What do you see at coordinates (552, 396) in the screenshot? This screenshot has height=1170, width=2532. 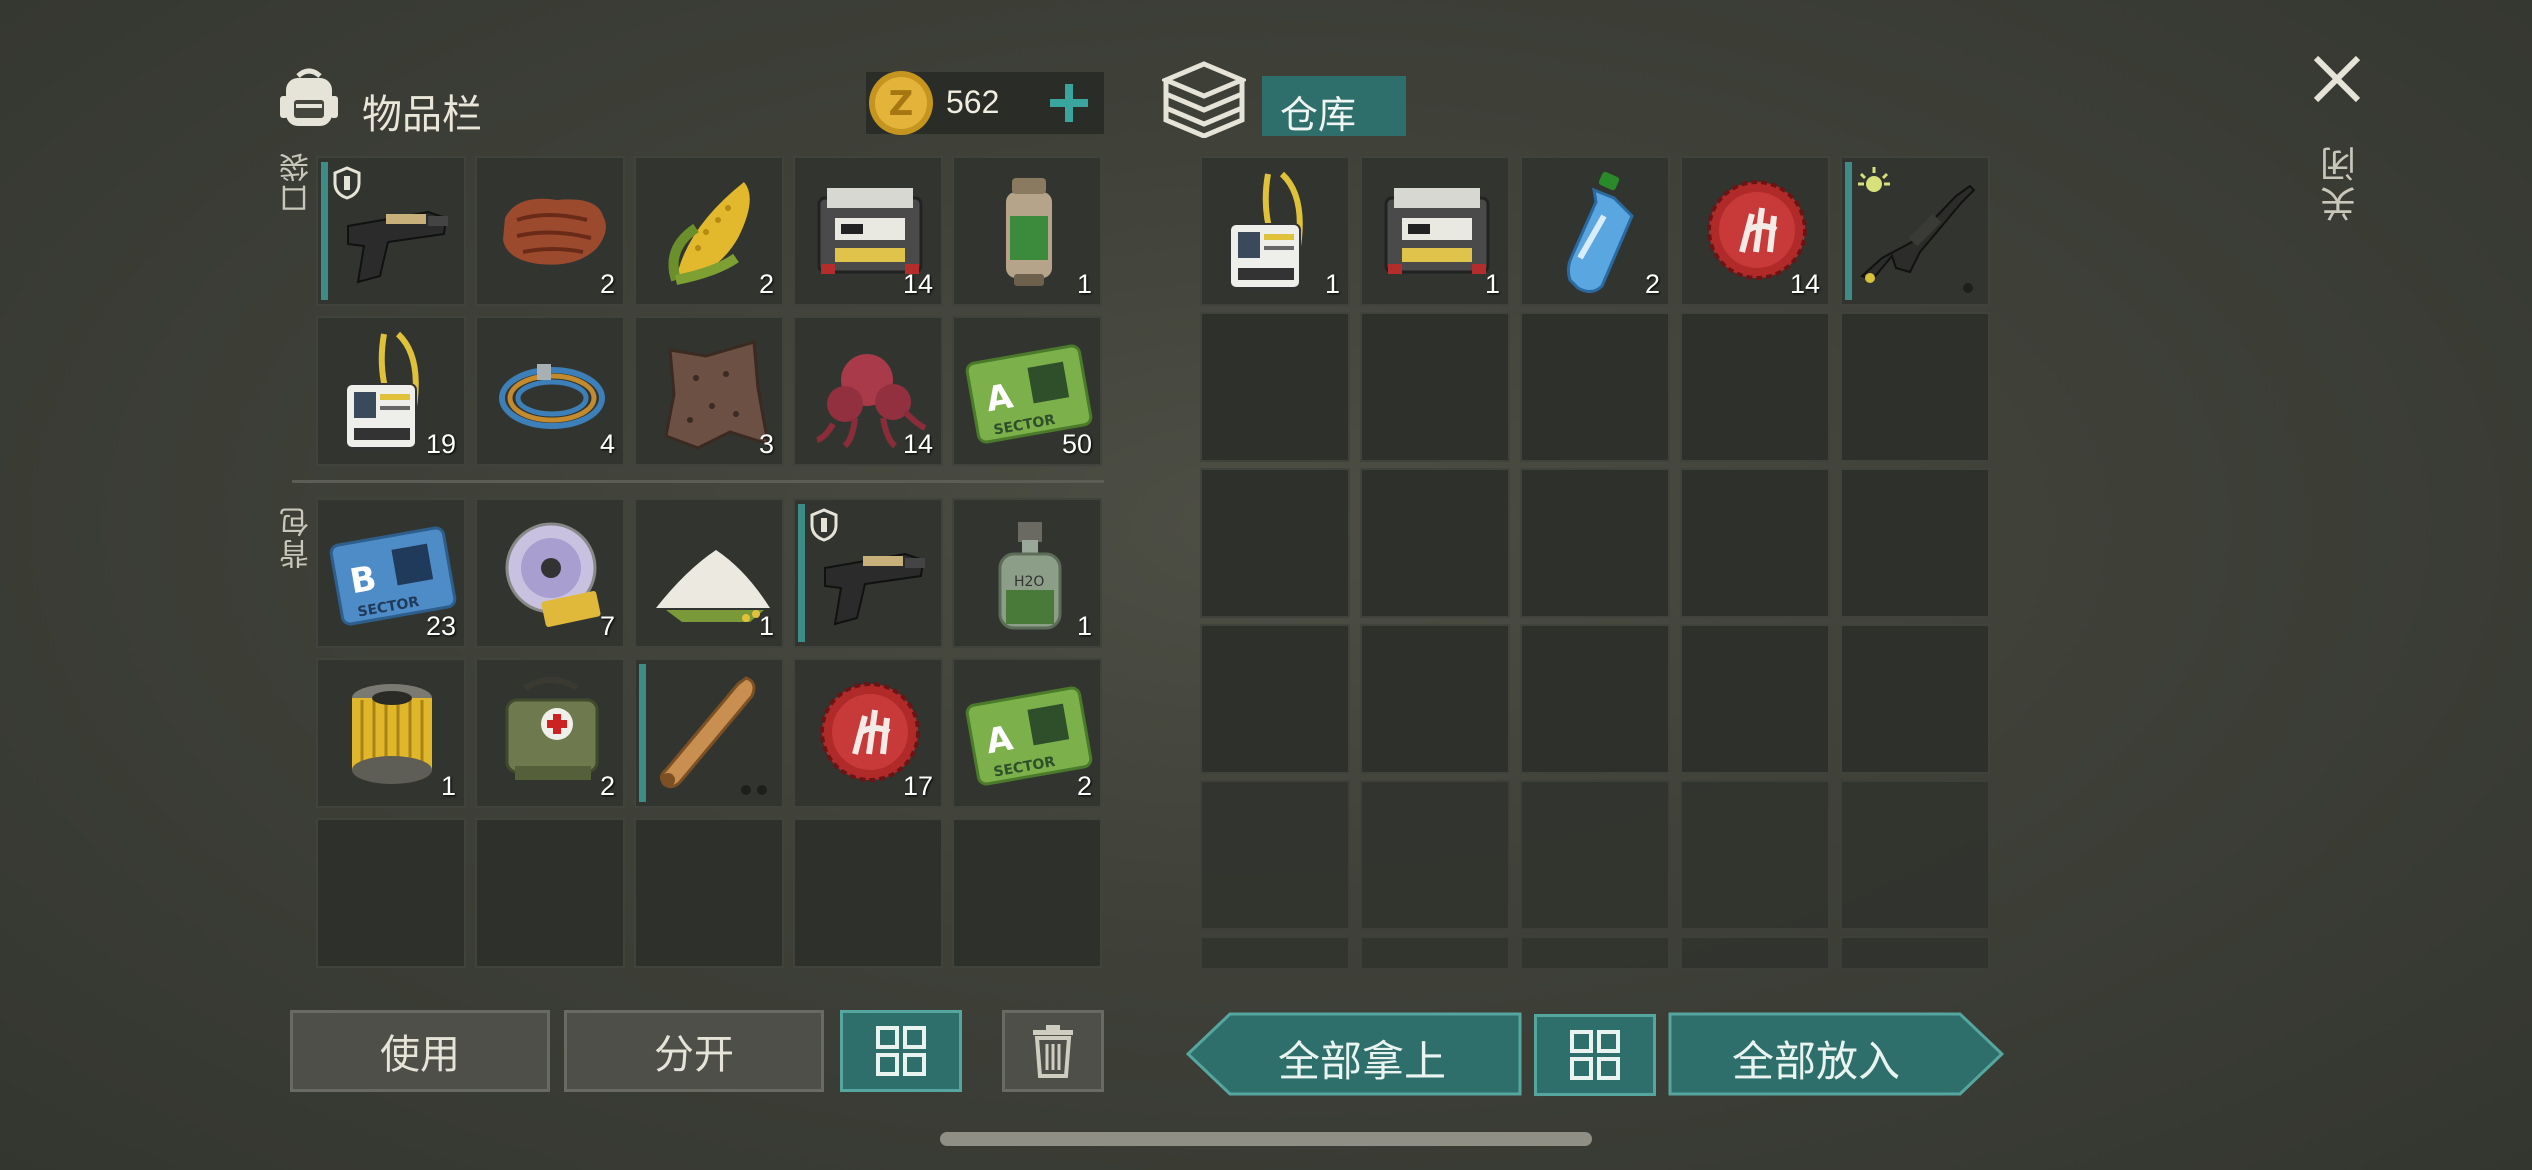 I see `cable-coil-icon` at bounding box center [552, 396].